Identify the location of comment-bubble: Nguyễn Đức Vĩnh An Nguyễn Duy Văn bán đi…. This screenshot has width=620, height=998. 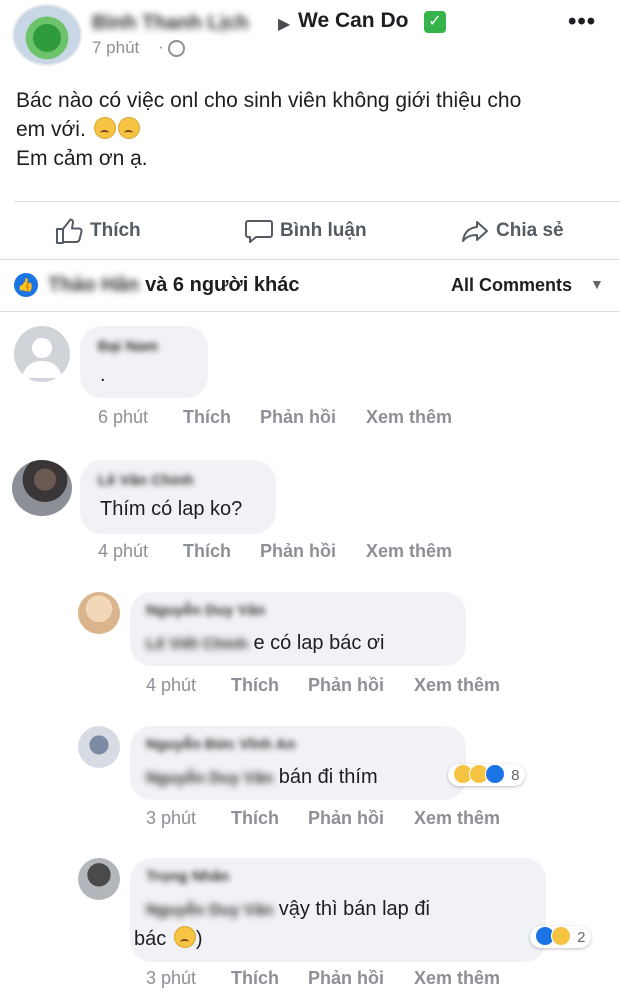
(298, 763).